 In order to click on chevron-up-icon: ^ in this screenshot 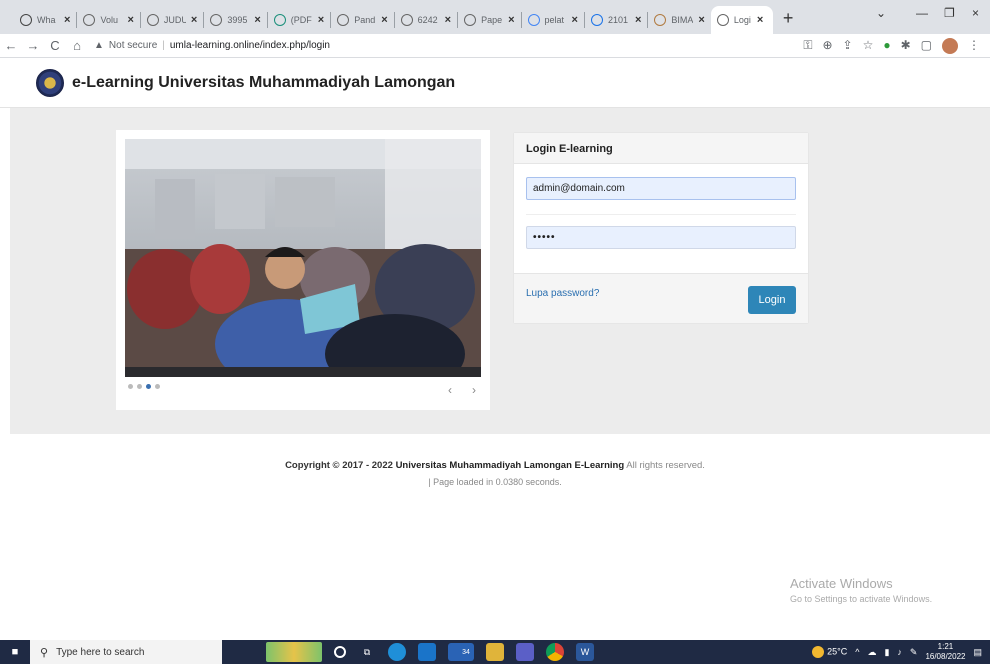, I will do `click(857, 652)`.